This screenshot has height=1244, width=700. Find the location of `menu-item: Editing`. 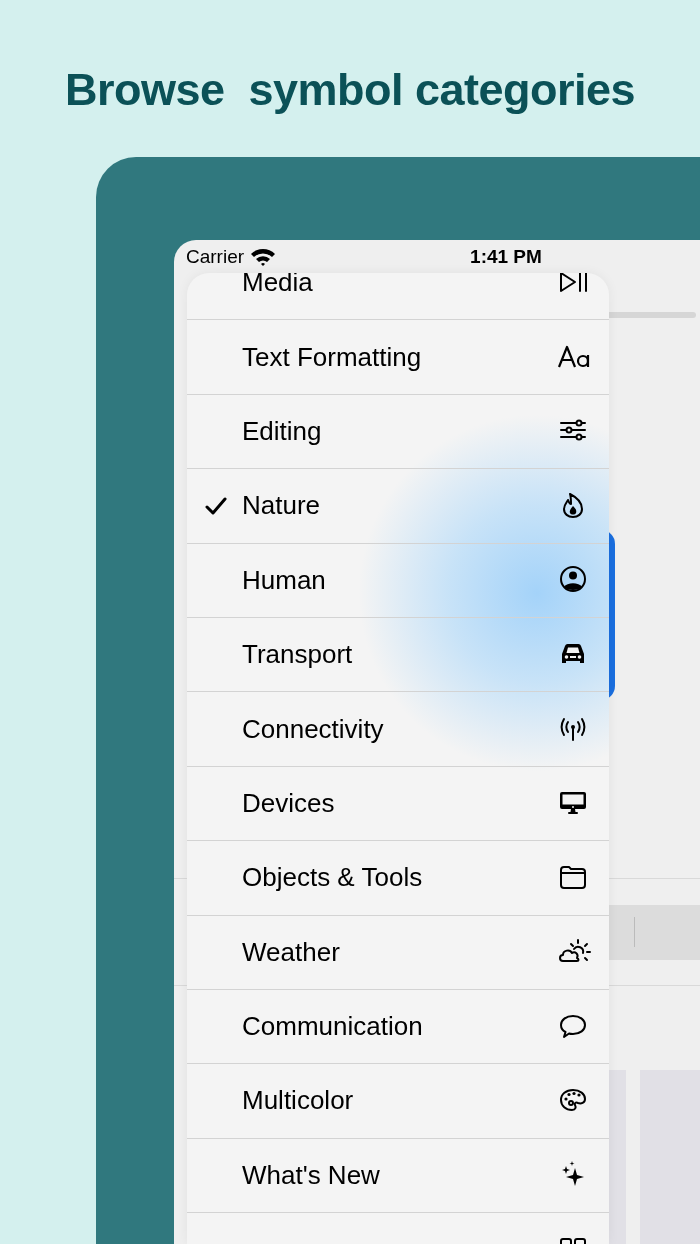

menu-item: Editing is located at coordinates (398, 432).